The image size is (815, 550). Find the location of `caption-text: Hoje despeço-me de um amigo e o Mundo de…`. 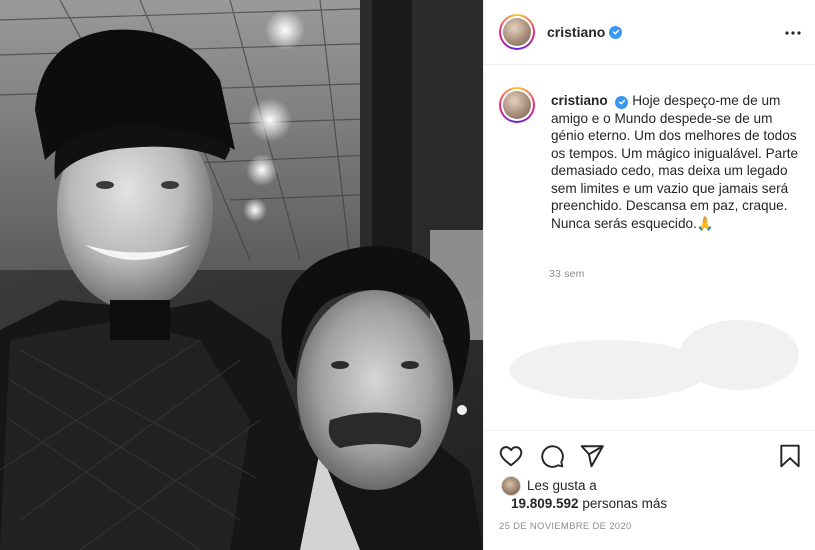

caption-text: Hoje despeço-me de um amigo e o Mundo de… is located at coordinates (675, 162).